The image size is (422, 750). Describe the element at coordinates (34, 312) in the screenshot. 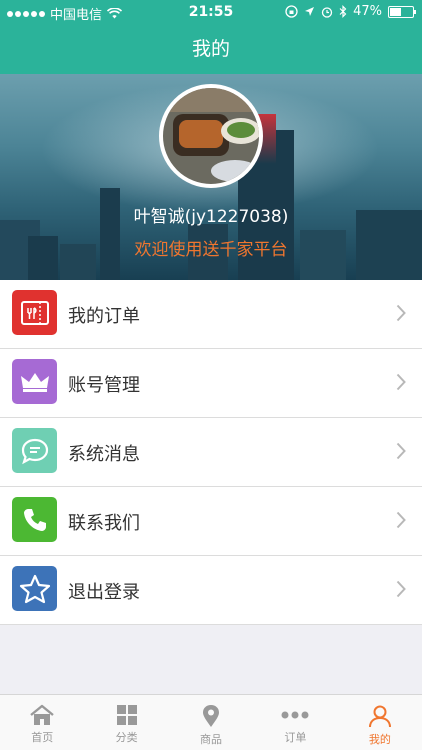

I see `order-ticket-icon` at that location.